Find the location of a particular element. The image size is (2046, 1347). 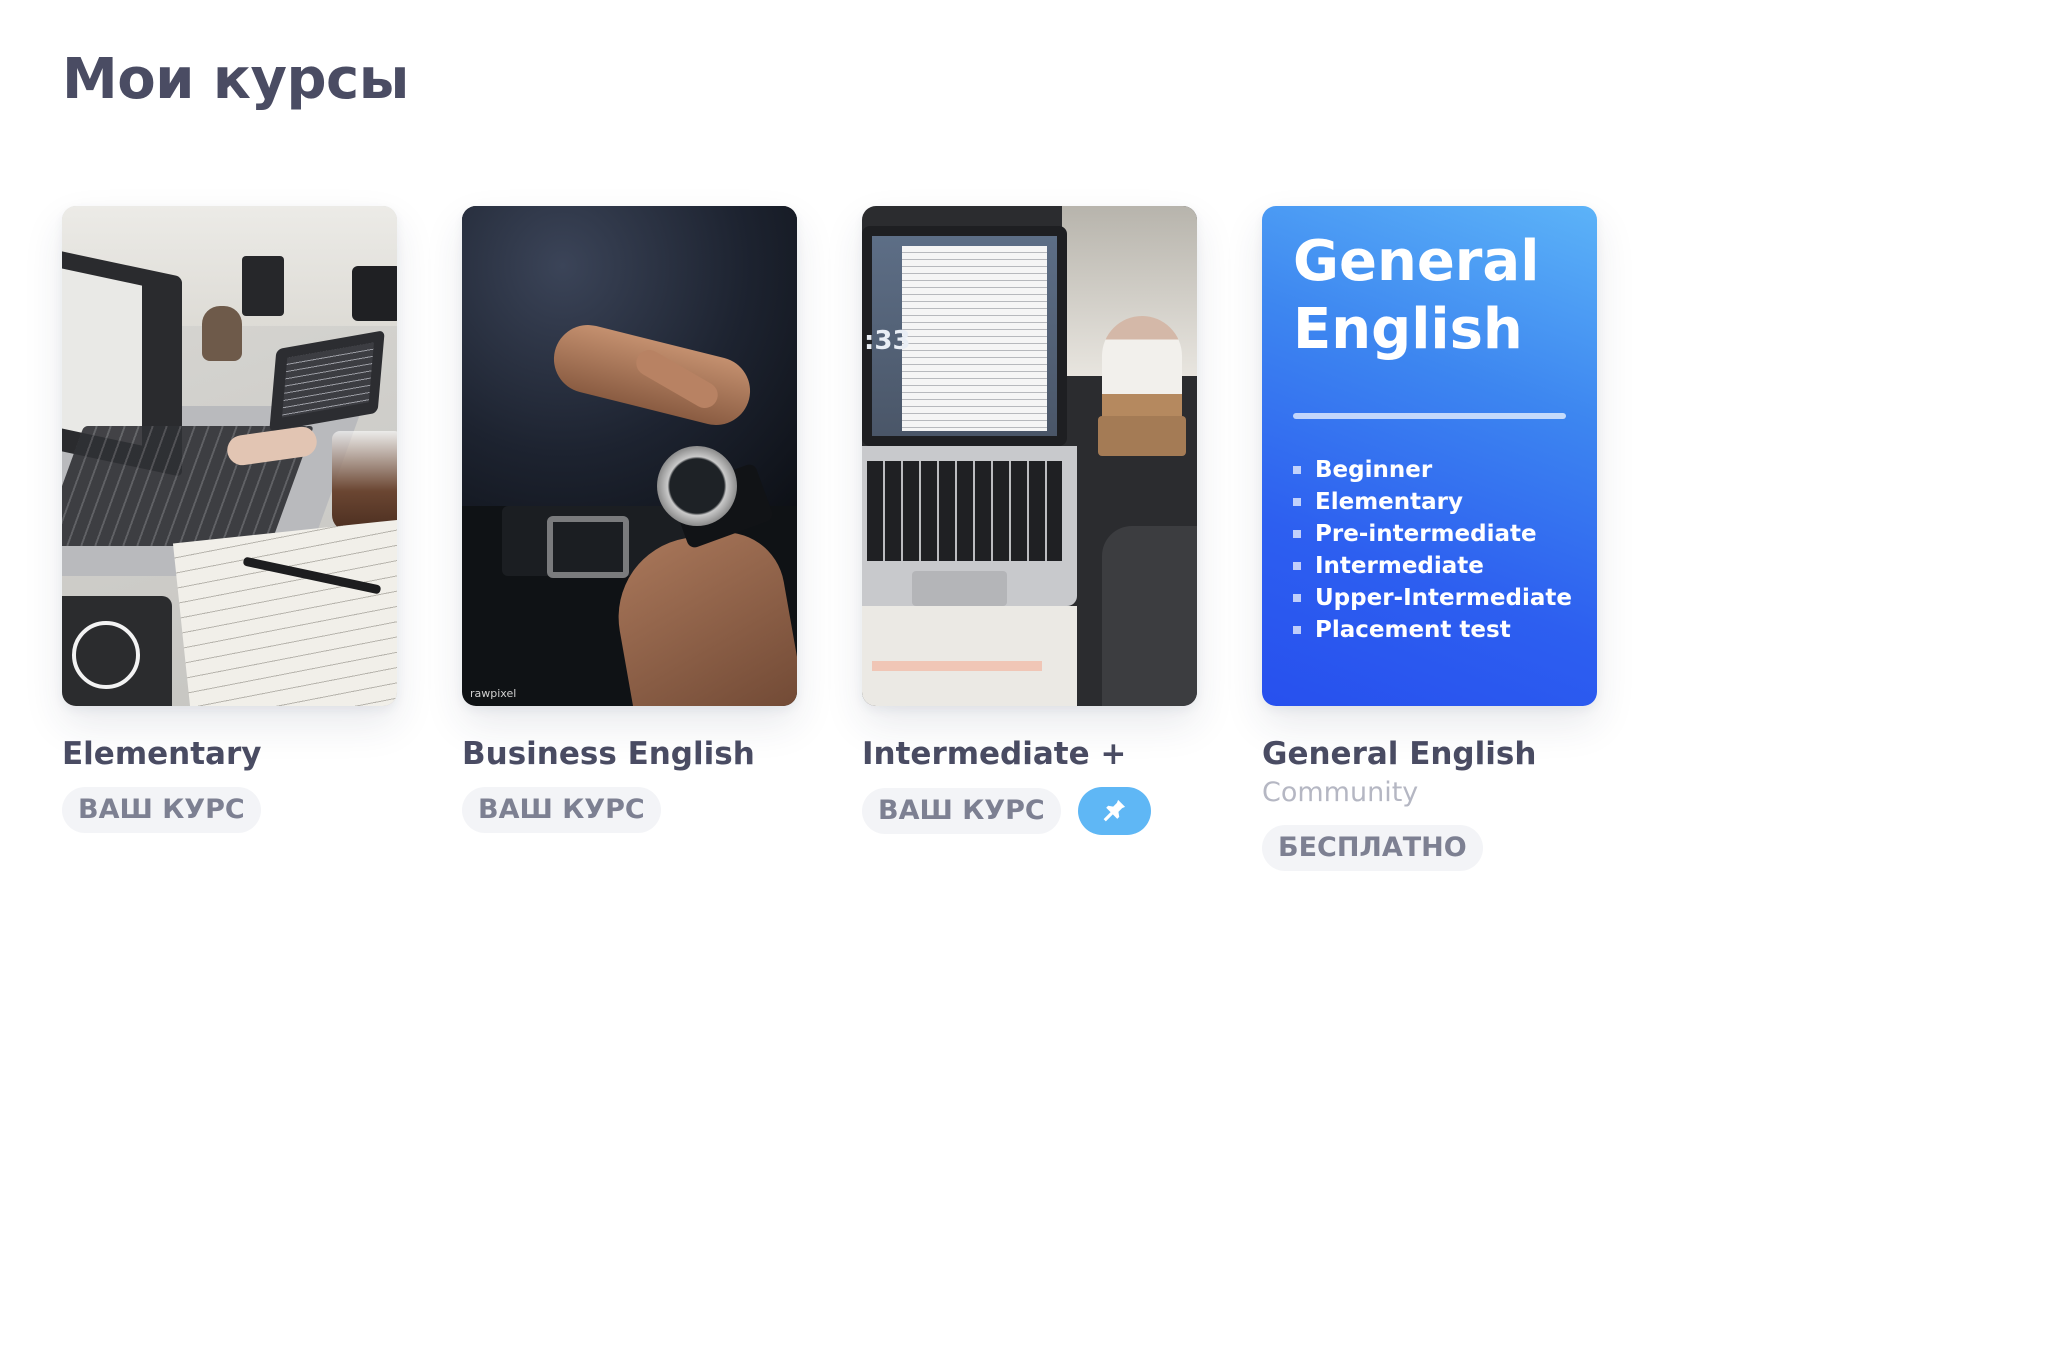

page-title: Мои курсы is located at coordinates (235, 79).